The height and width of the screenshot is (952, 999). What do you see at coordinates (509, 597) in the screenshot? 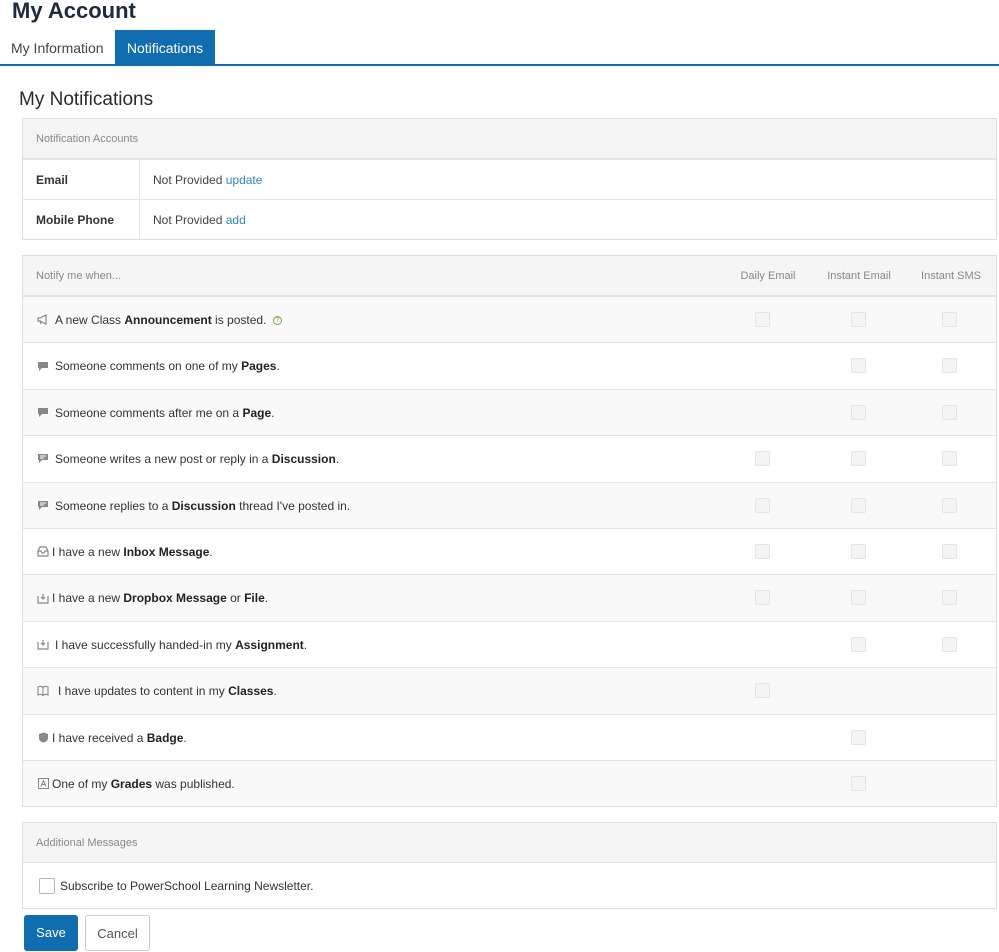
I see `notify-row-dropbox: I have a new Dropbox Message or File.` at bounding box center [509, 597].